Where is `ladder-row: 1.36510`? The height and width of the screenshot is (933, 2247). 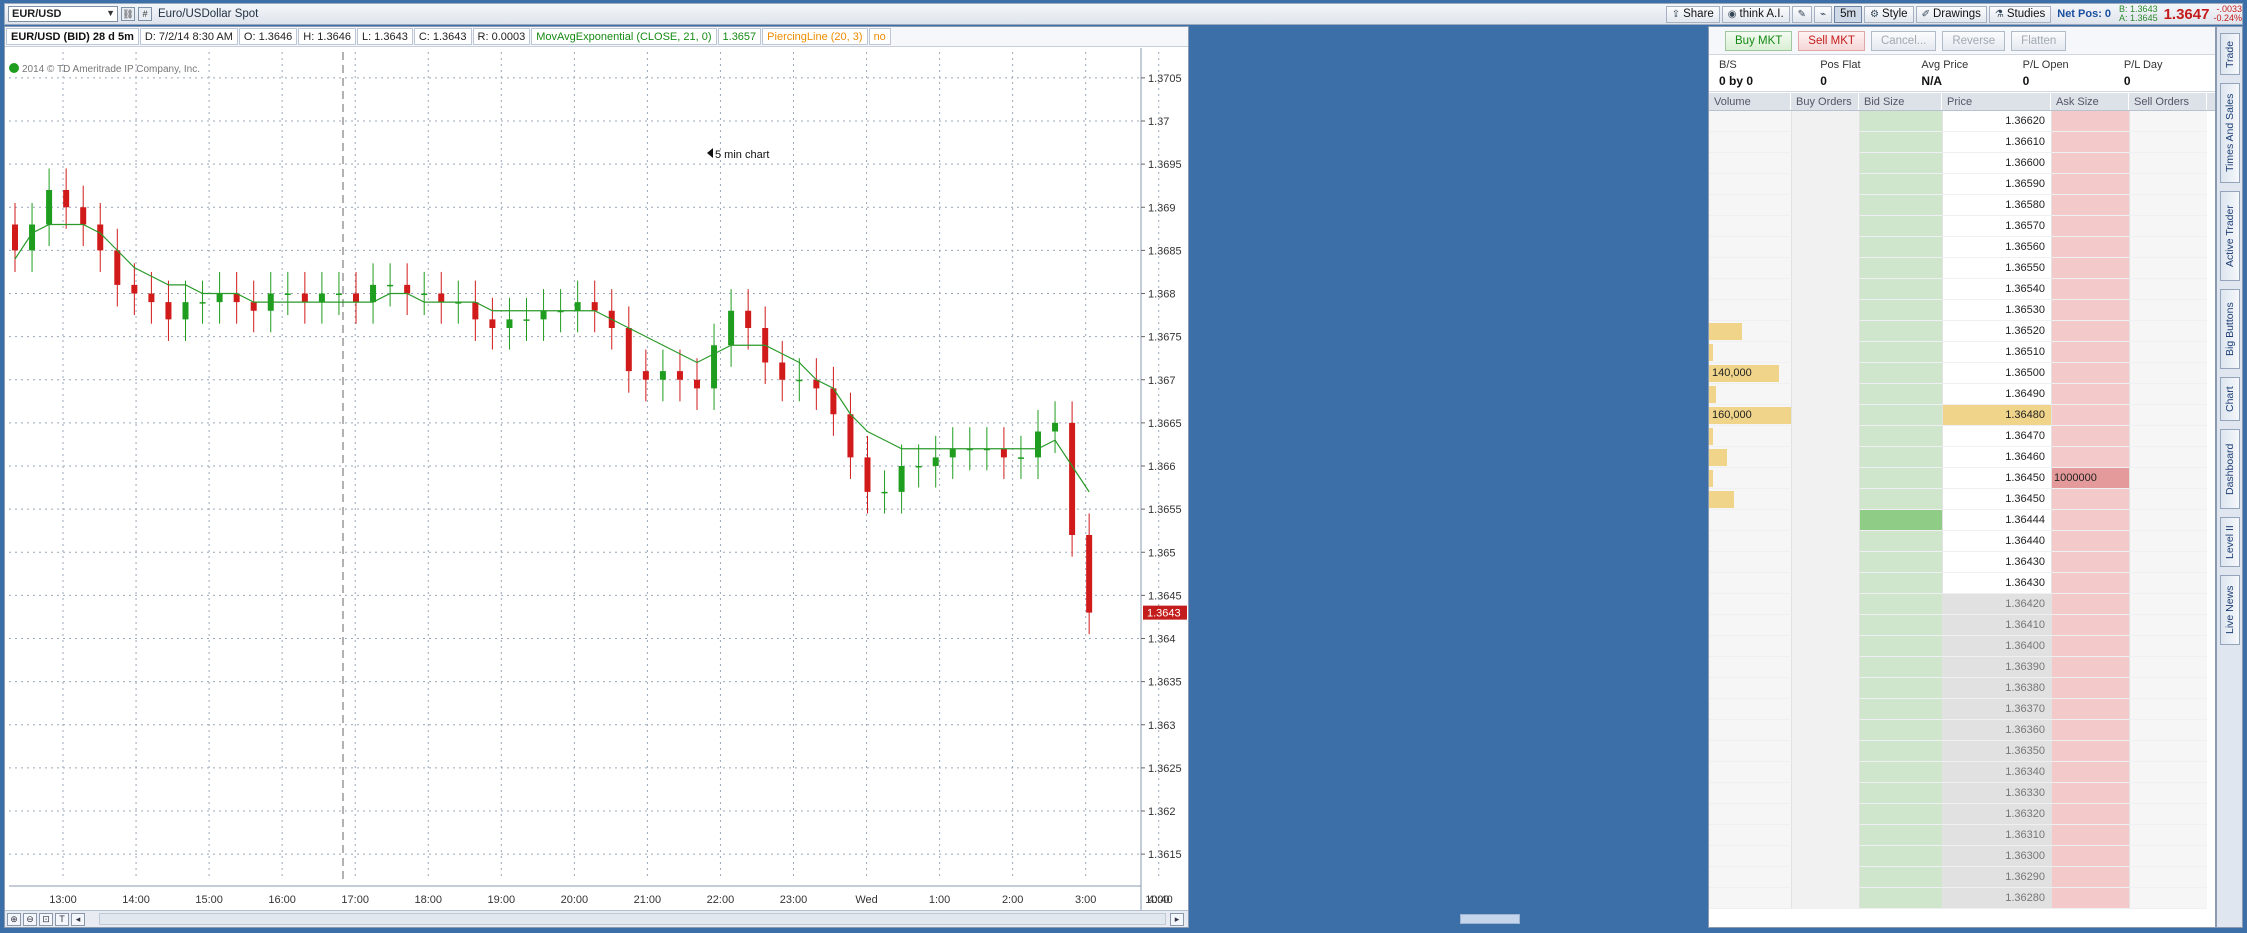
ladder-row: 1.36510 is located at coordinates (1962, 352).